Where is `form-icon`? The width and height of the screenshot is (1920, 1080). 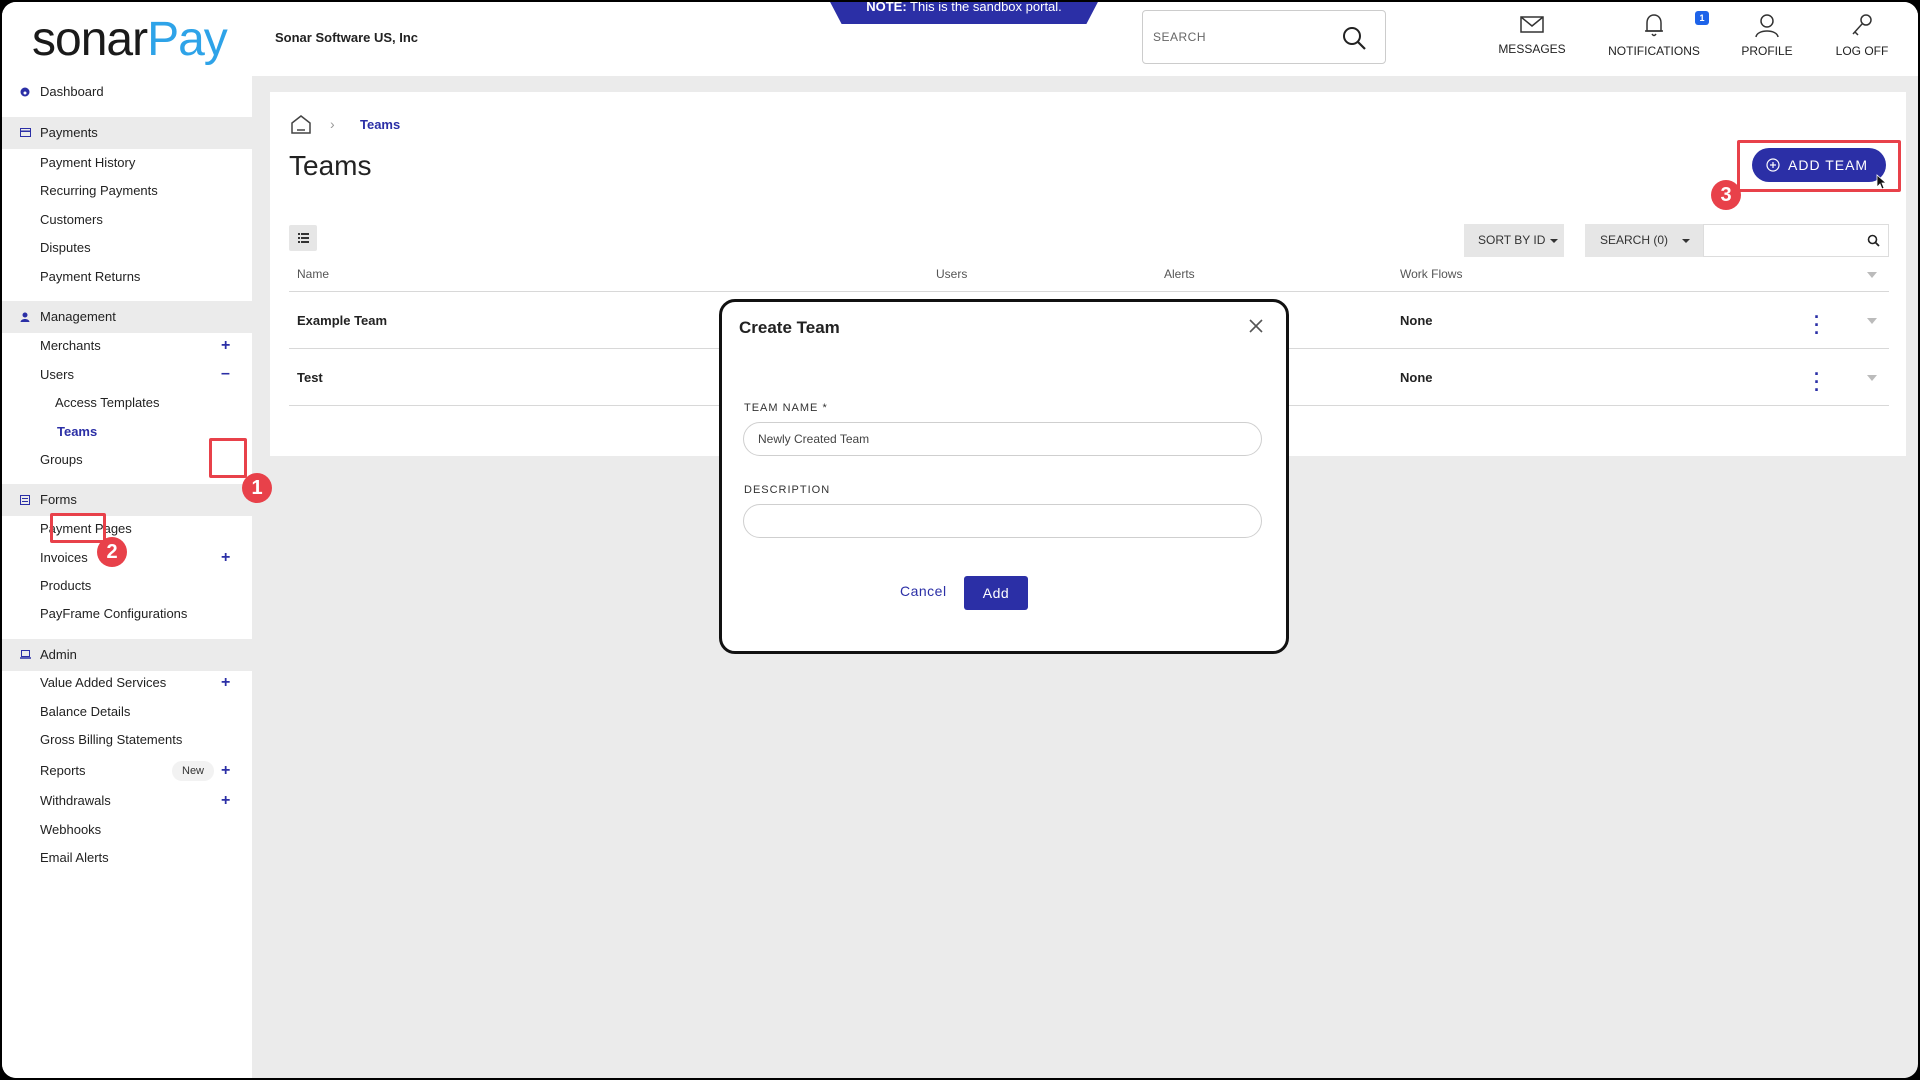 form-icon is located at coordinates (25, 500).